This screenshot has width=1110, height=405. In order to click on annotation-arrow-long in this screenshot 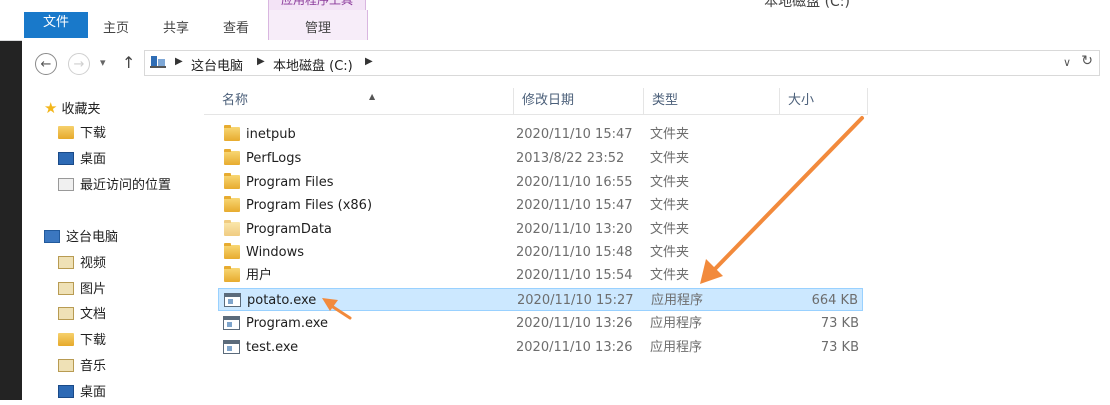, I will do `click(782, 200)`.